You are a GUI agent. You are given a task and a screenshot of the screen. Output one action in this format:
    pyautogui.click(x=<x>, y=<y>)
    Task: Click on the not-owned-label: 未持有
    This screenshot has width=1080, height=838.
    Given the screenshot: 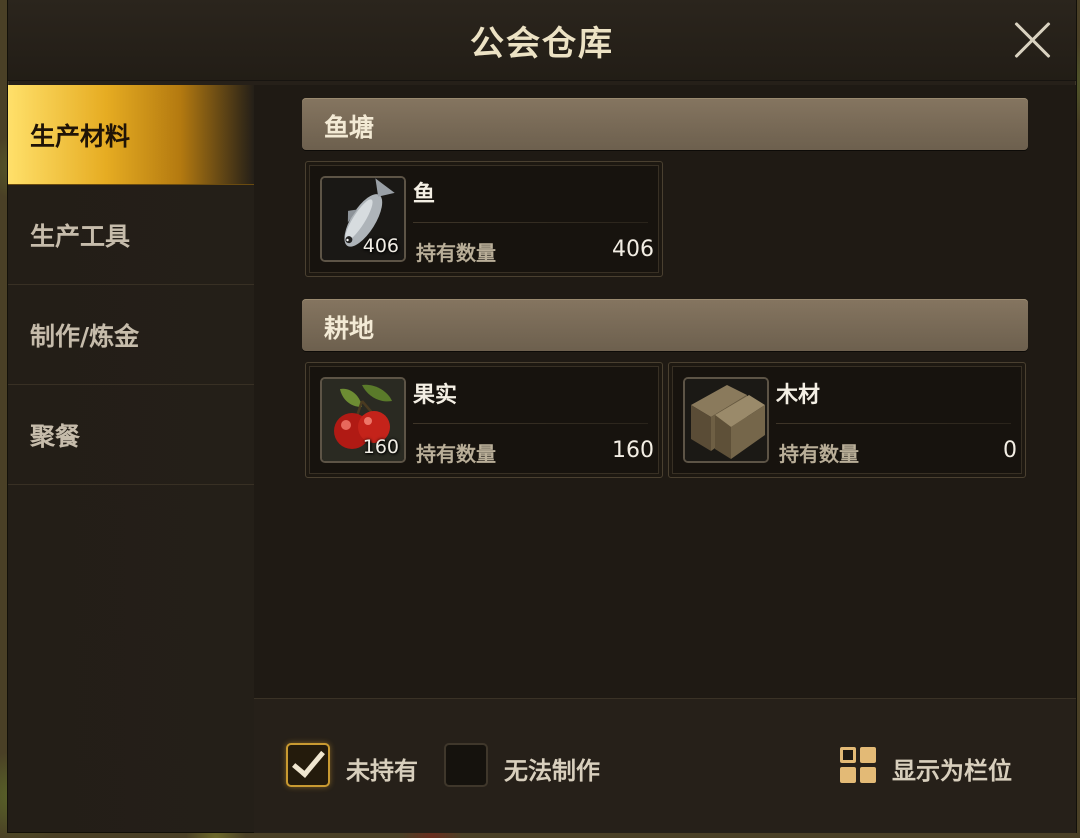 What is the action you would take?
    pyautogui.click(x=382, y=768)
    